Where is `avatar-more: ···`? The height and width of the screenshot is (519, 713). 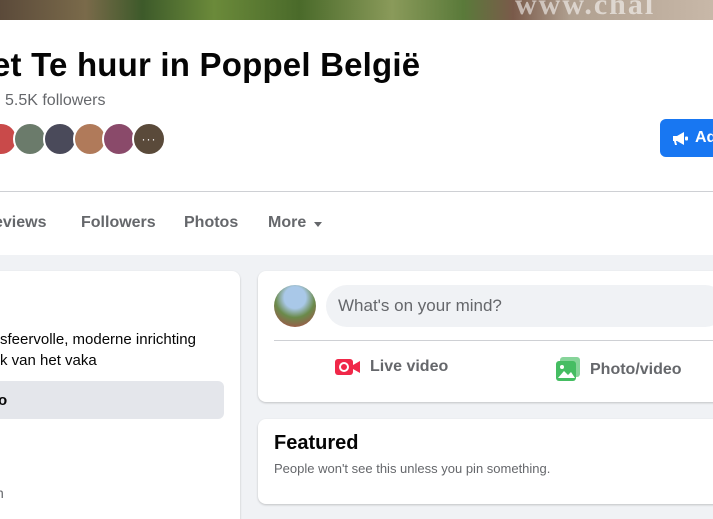
avatar-more: ··· is located at coordinates (149, 139).